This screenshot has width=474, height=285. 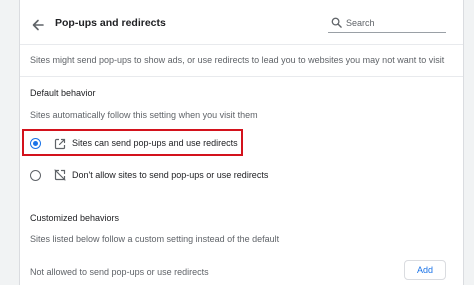 I want to click on highlight-annotation, so click(x=132, y=142).